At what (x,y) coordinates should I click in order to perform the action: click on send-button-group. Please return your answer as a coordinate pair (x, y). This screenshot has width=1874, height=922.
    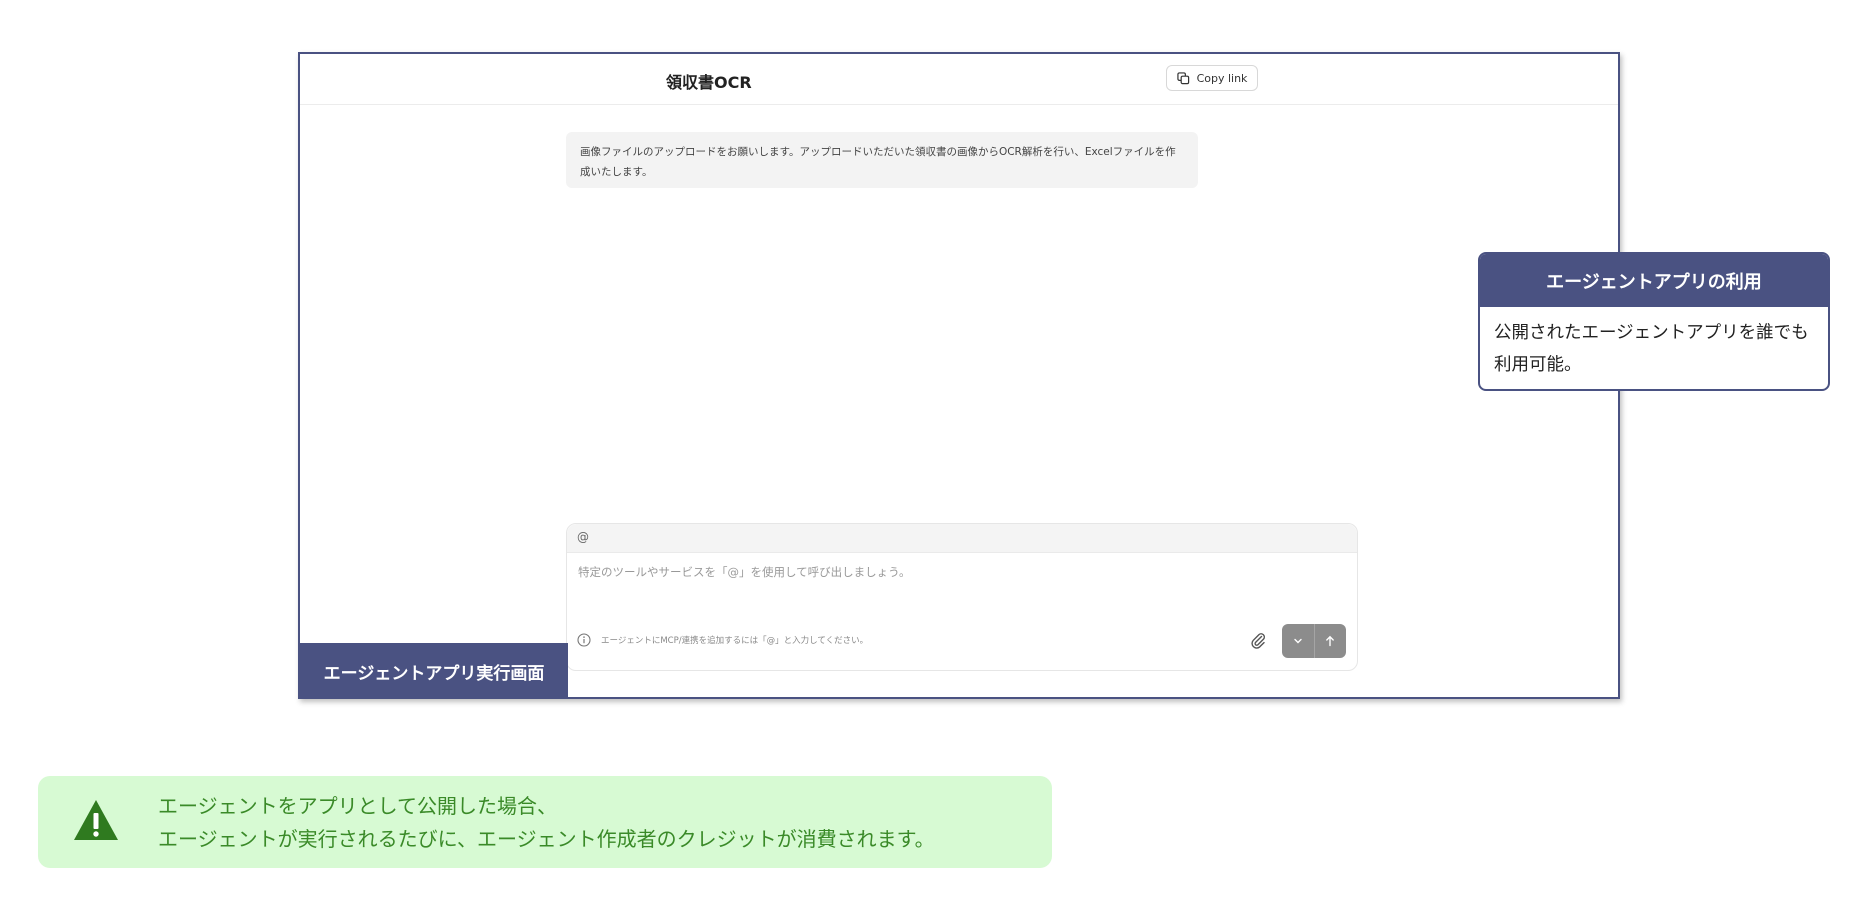
    Looking at the image, I should click on (1314, 641).